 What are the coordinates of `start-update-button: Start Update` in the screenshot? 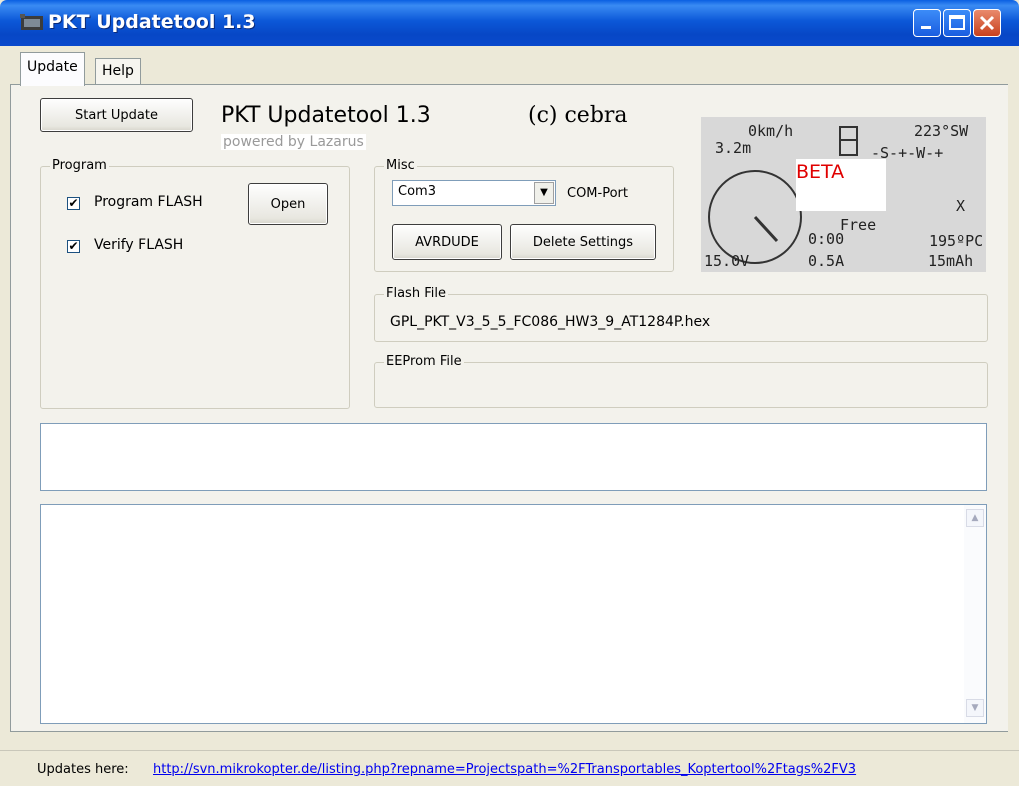 It's located at (116, 115).